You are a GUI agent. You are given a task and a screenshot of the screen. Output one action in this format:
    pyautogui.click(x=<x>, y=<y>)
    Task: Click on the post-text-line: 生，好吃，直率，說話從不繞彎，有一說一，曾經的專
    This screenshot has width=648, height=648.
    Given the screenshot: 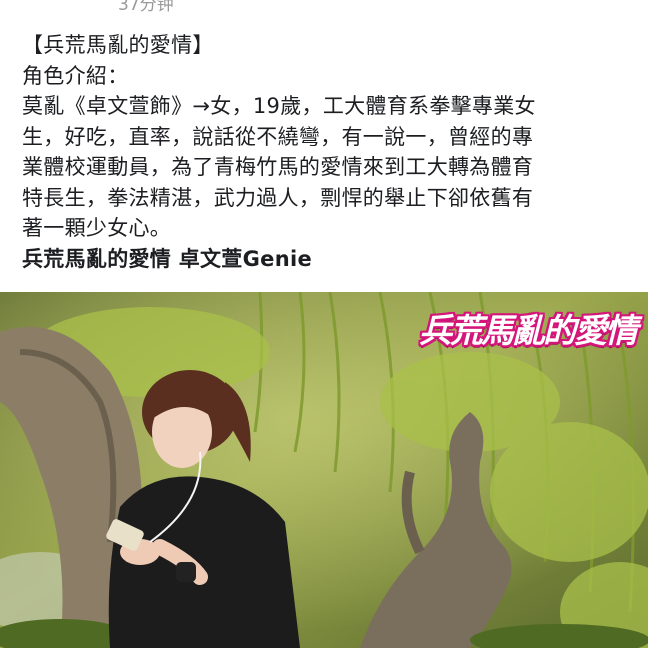 What is the action you would take?
    pyautogui.click(x=278, y=136)
    